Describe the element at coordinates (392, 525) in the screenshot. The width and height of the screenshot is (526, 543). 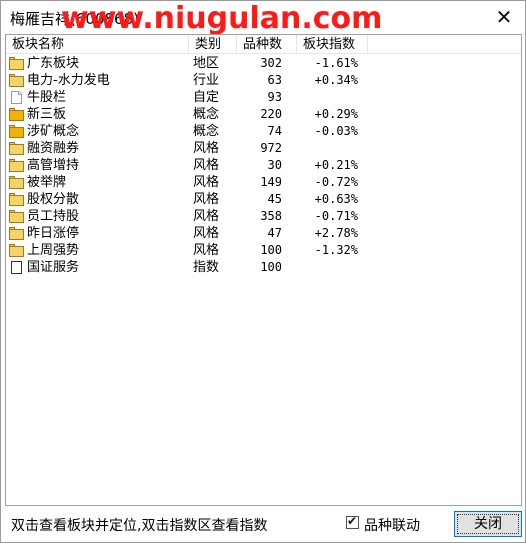
I see `linkage-checkbox-label: 品种联动` at that location.